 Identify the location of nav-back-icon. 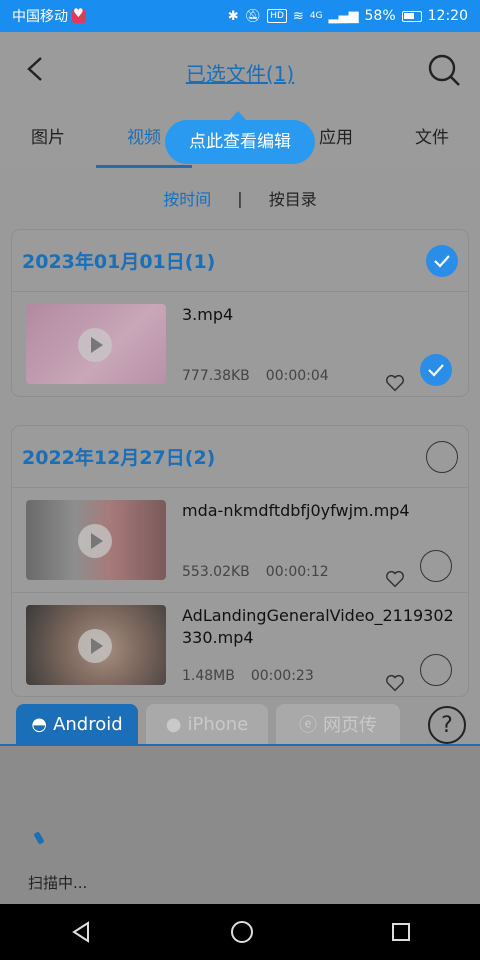
(81, 932).